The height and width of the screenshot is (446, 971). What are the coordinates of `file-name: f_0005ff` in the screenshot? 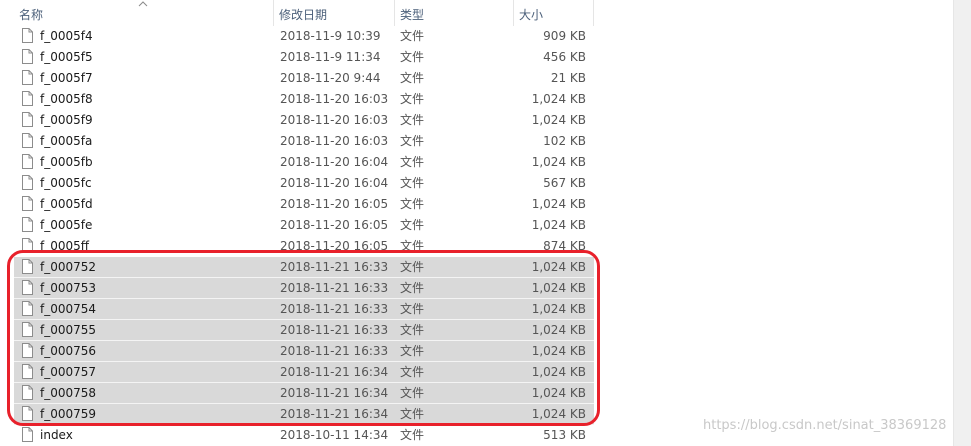 It's located at (65, 246).